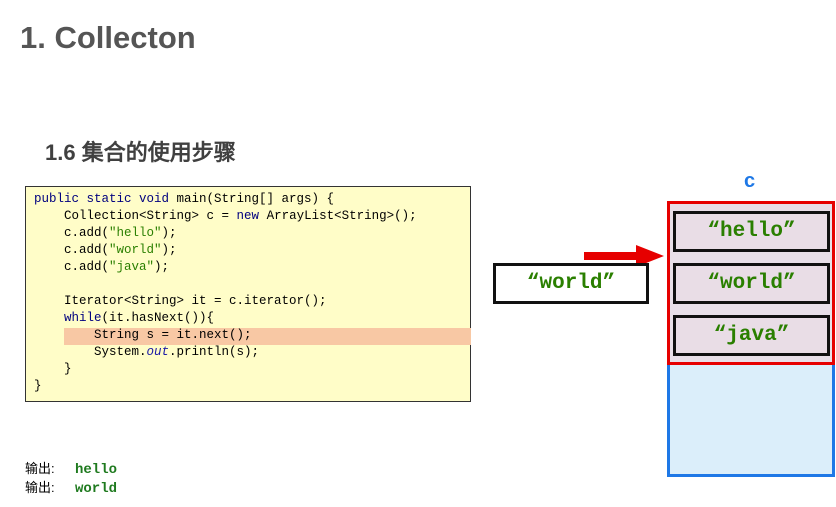 The image size is (836, 507). I want to click on console-output: 输出: hello 输出: world, so click(71, 478).